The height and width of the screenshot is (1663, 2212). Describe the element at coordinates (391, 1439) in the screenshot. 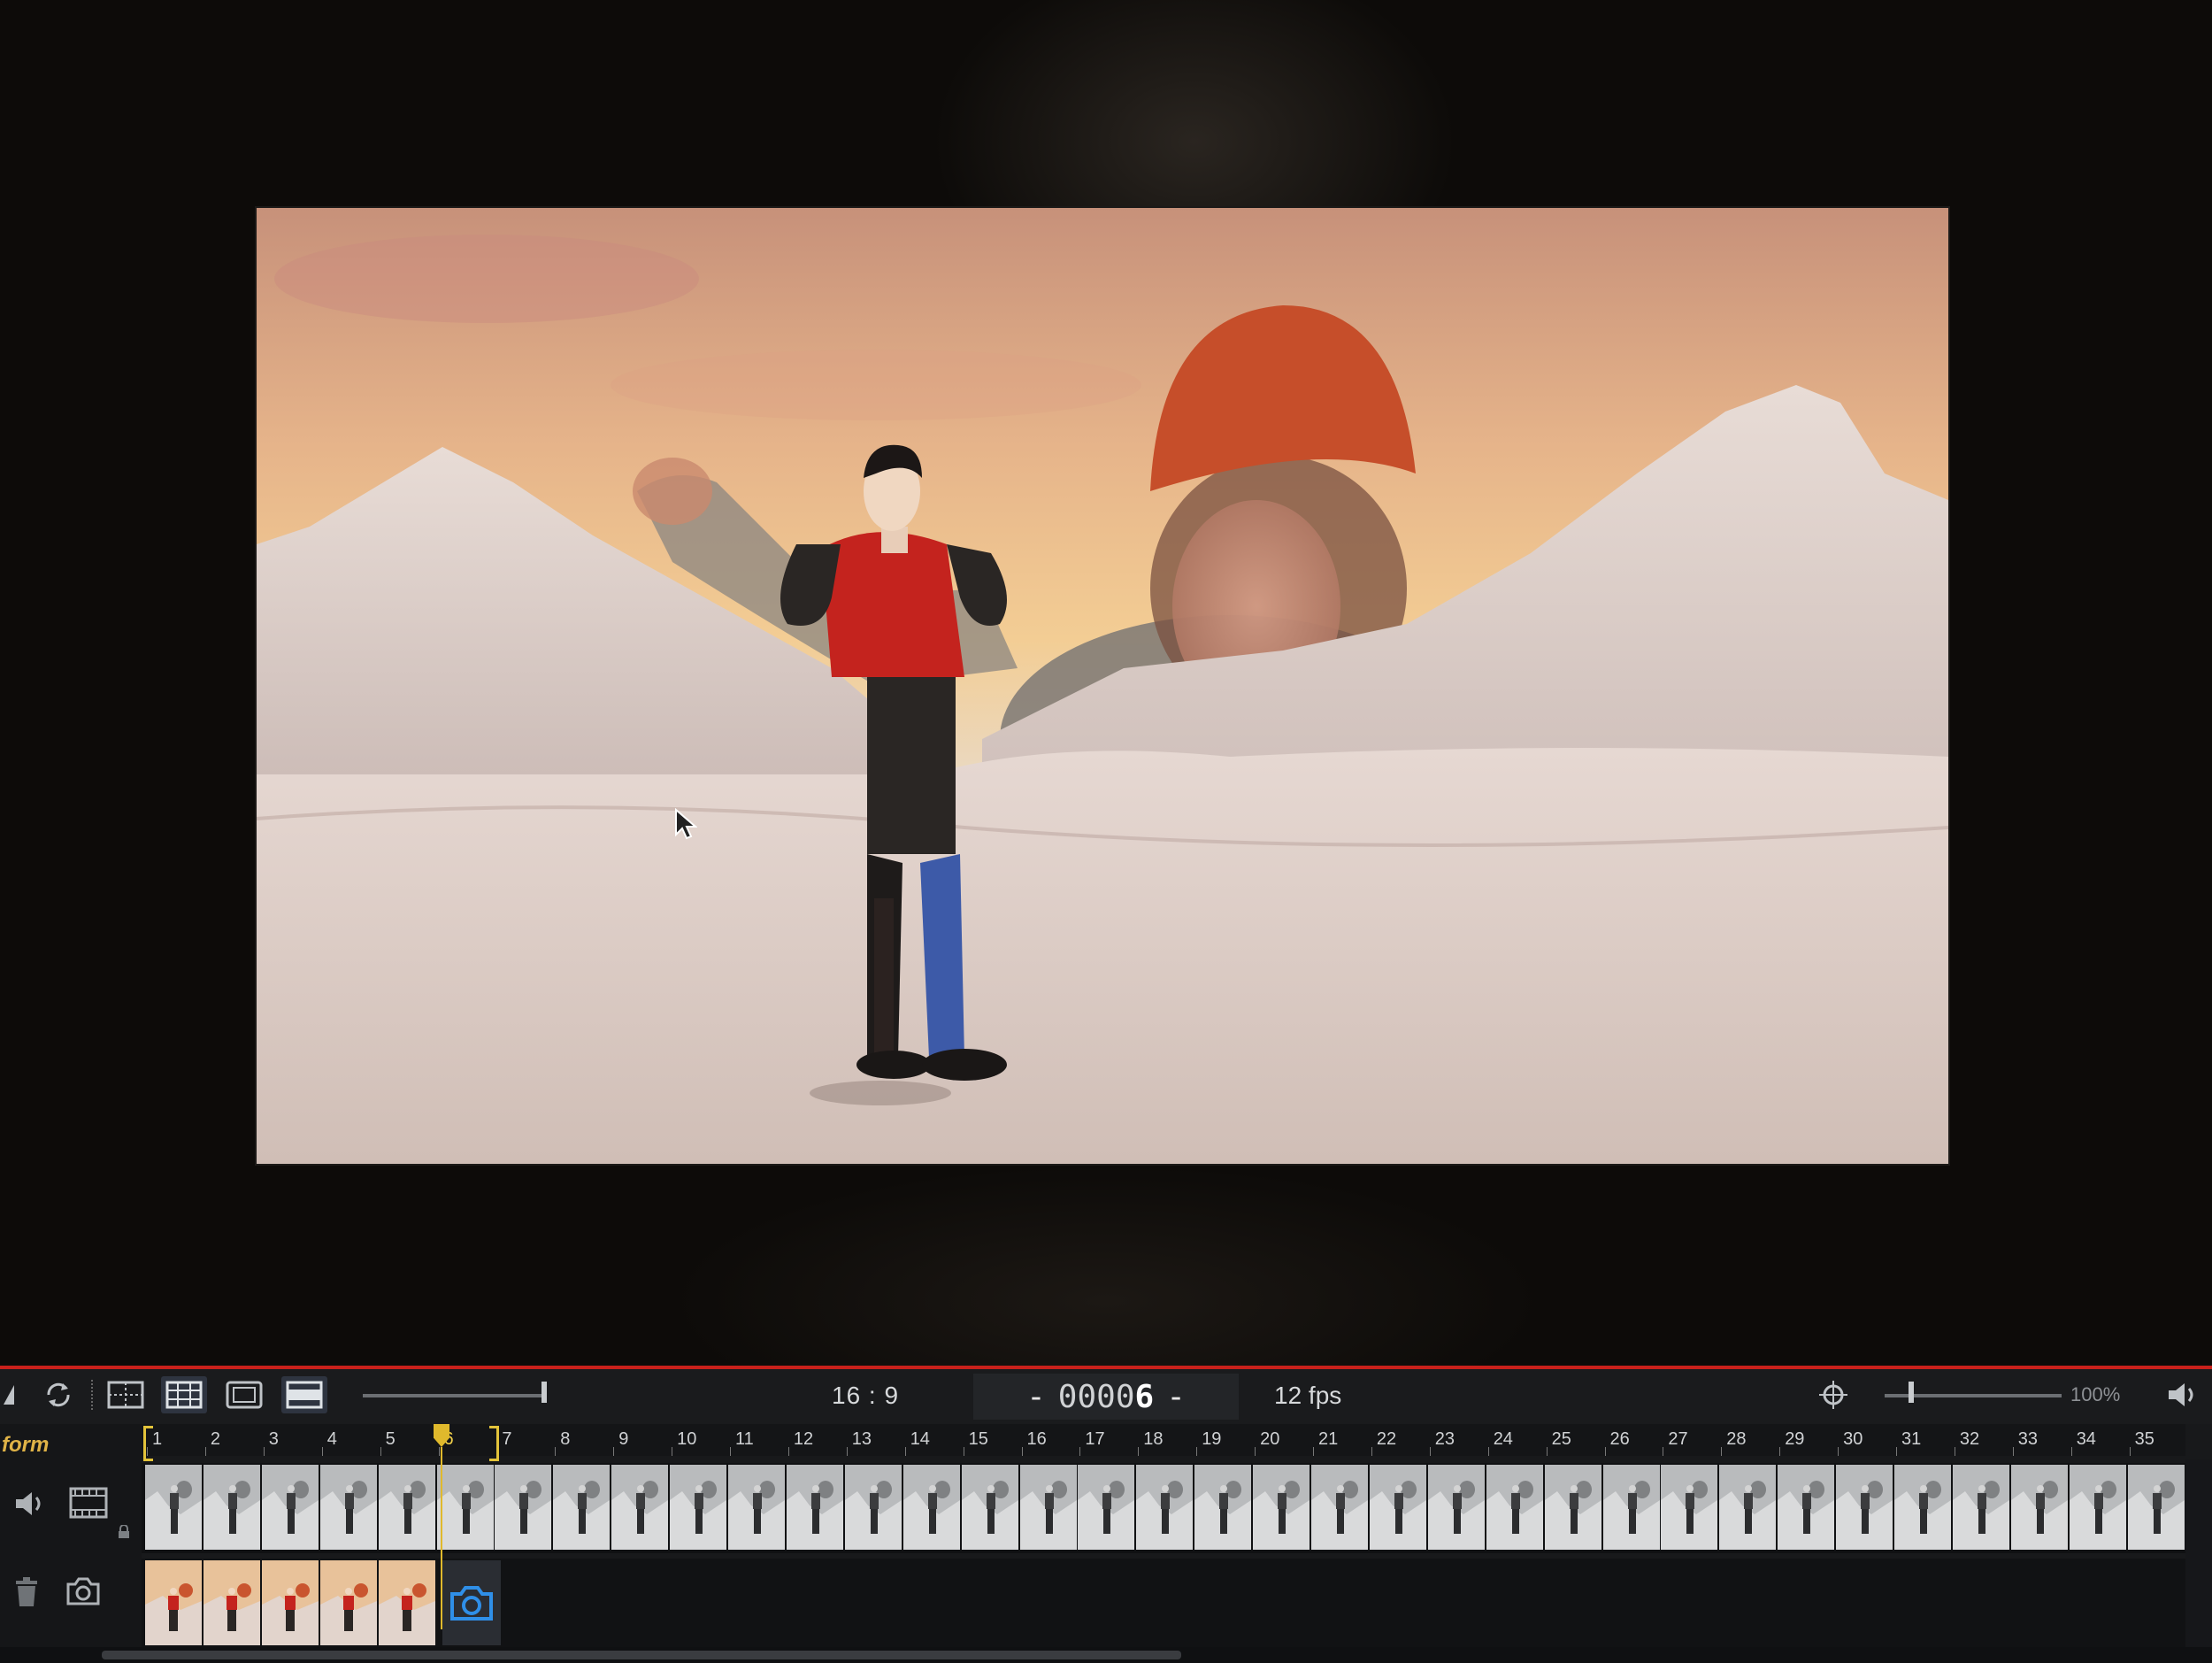

I see `frame-number-label: 5` at that location.